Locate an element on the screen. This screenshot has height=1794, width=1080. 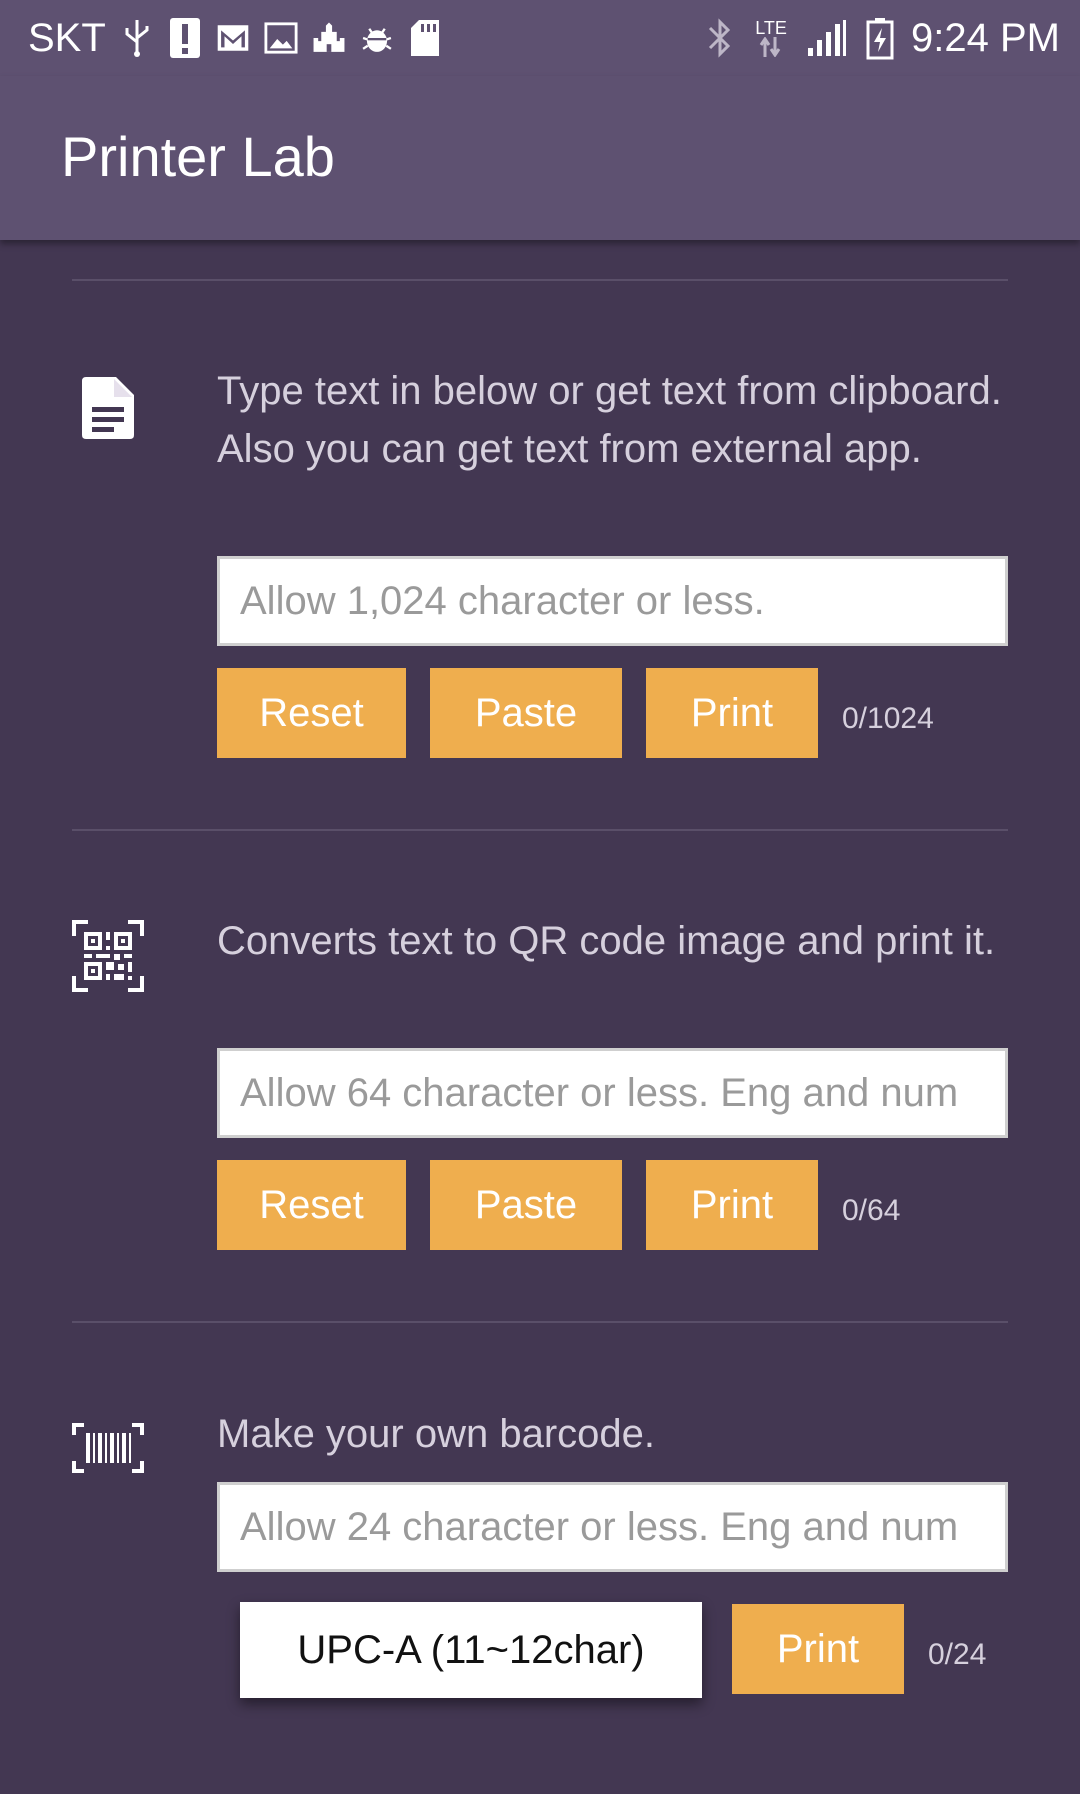
battery-charging-icon is located at coordinates (880, 39).